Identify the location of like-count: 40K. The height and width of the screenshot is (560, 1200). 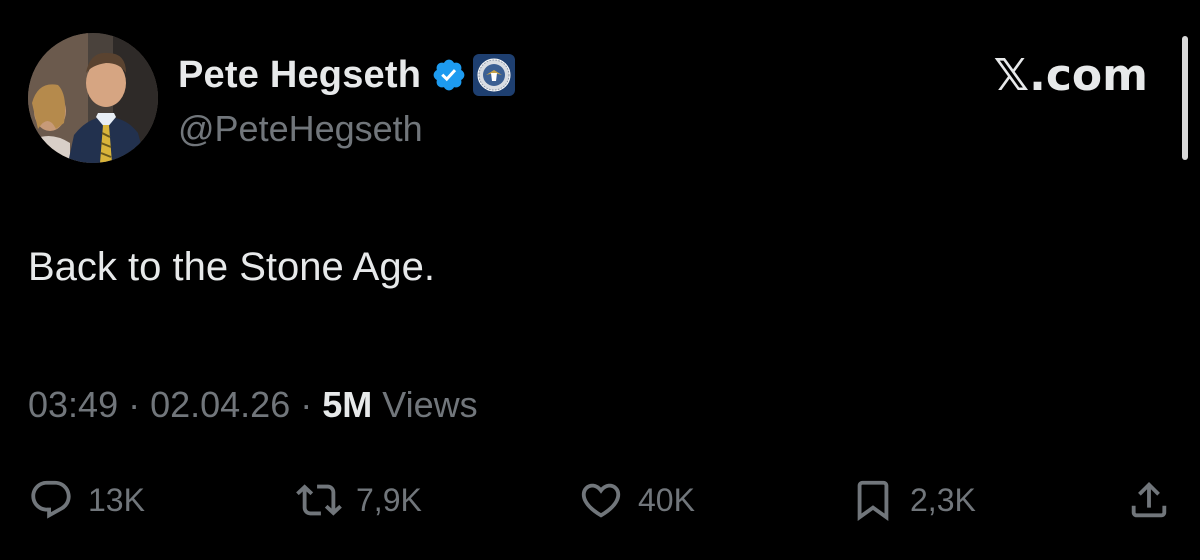
(666, 499).